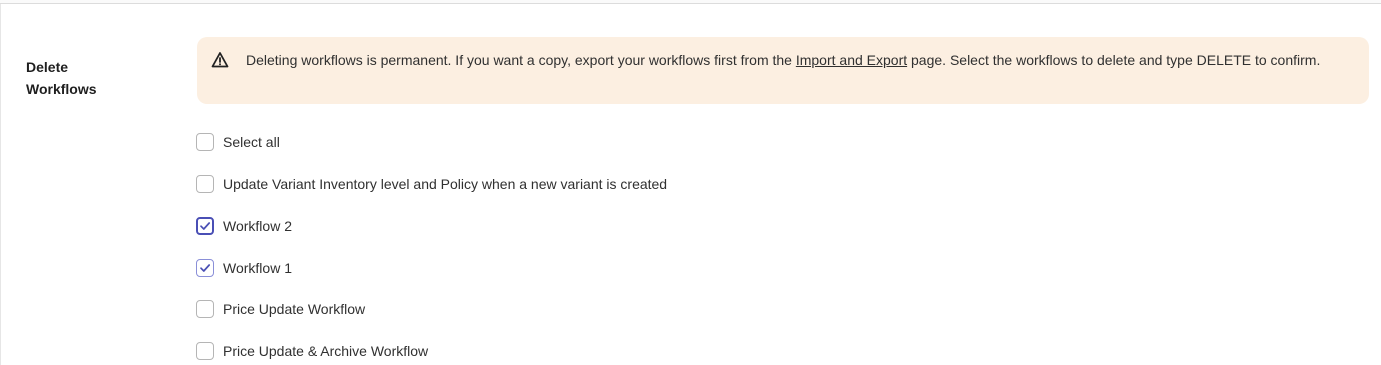 The height and width of the screenshot is (365, 1381). What do you see at coordinates (257, 268) in the screenshot?
I see `option-label: Workflow 1` at bounding box center [257, 268].